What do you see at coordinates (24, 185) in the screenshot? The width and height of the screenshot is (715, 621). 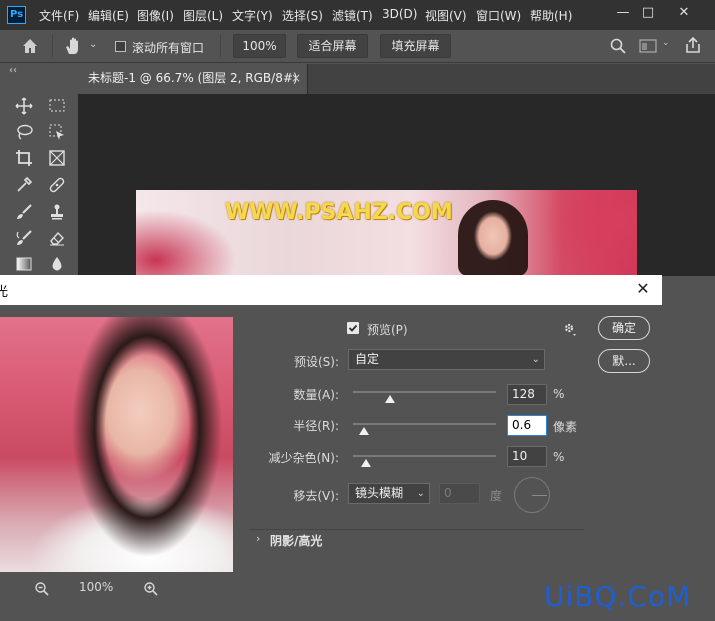 I see `eyedropper-tool-icon` at bounding box center [24, 185].